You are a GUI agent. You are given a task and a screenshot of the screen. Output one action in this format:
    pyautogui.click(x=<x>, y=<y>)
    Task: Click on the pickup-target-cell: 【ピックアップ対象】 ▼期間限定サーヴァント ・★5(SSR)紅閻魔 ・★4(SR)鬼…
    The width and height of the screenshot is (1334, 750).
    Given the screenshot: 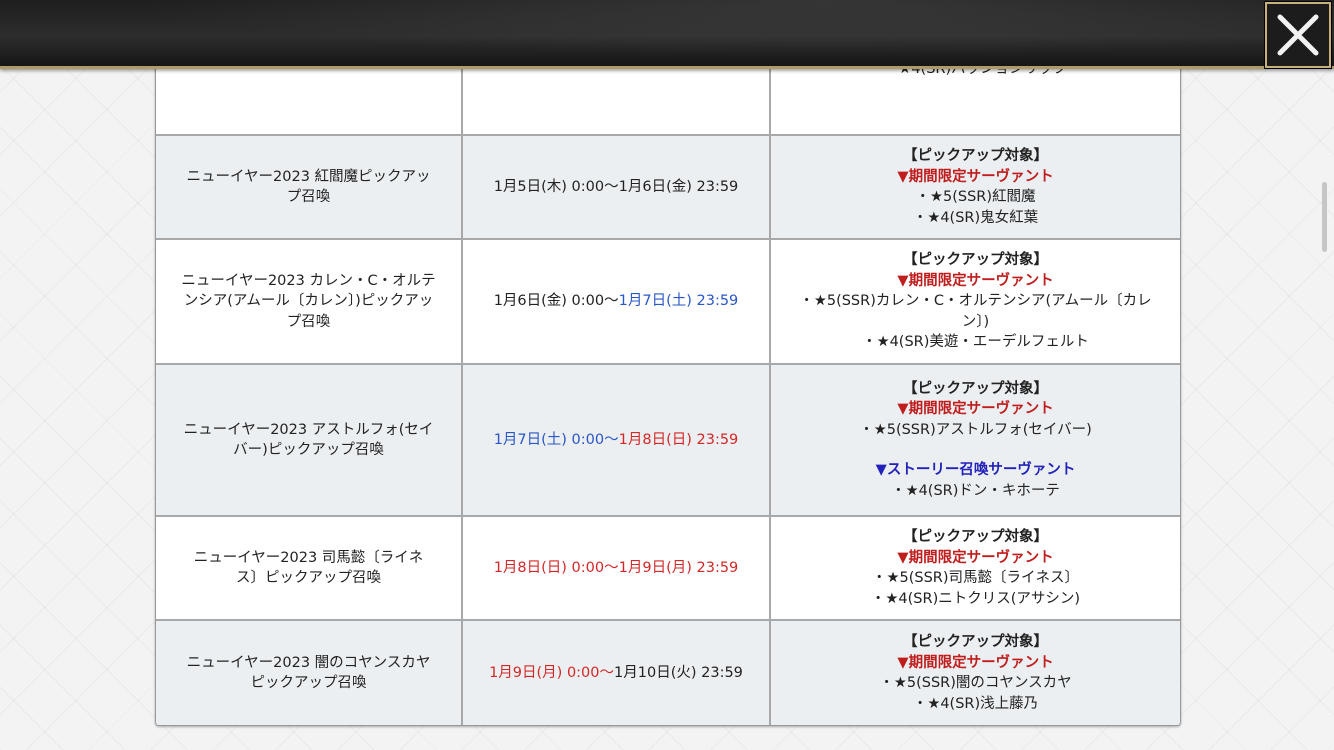 What is the action you would take?
    pyautogui.click(x=975, y=187)
    